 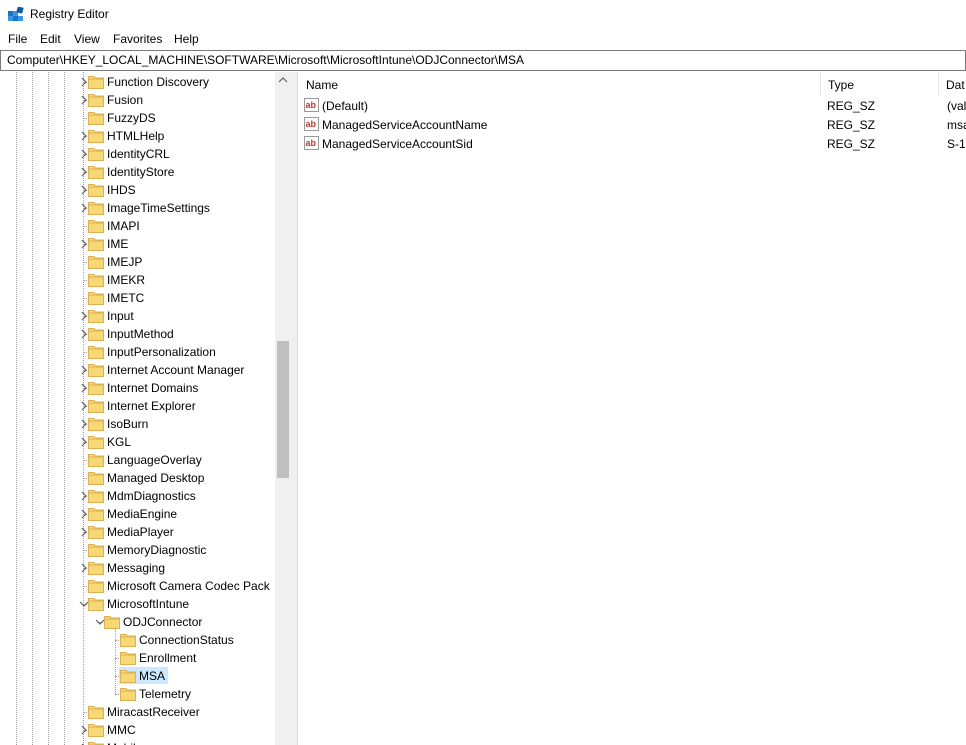 What do you see at coordinates (137, 742) in the screenshot?
I see `tree-item: Mobile` at bounding box center [137, 742].